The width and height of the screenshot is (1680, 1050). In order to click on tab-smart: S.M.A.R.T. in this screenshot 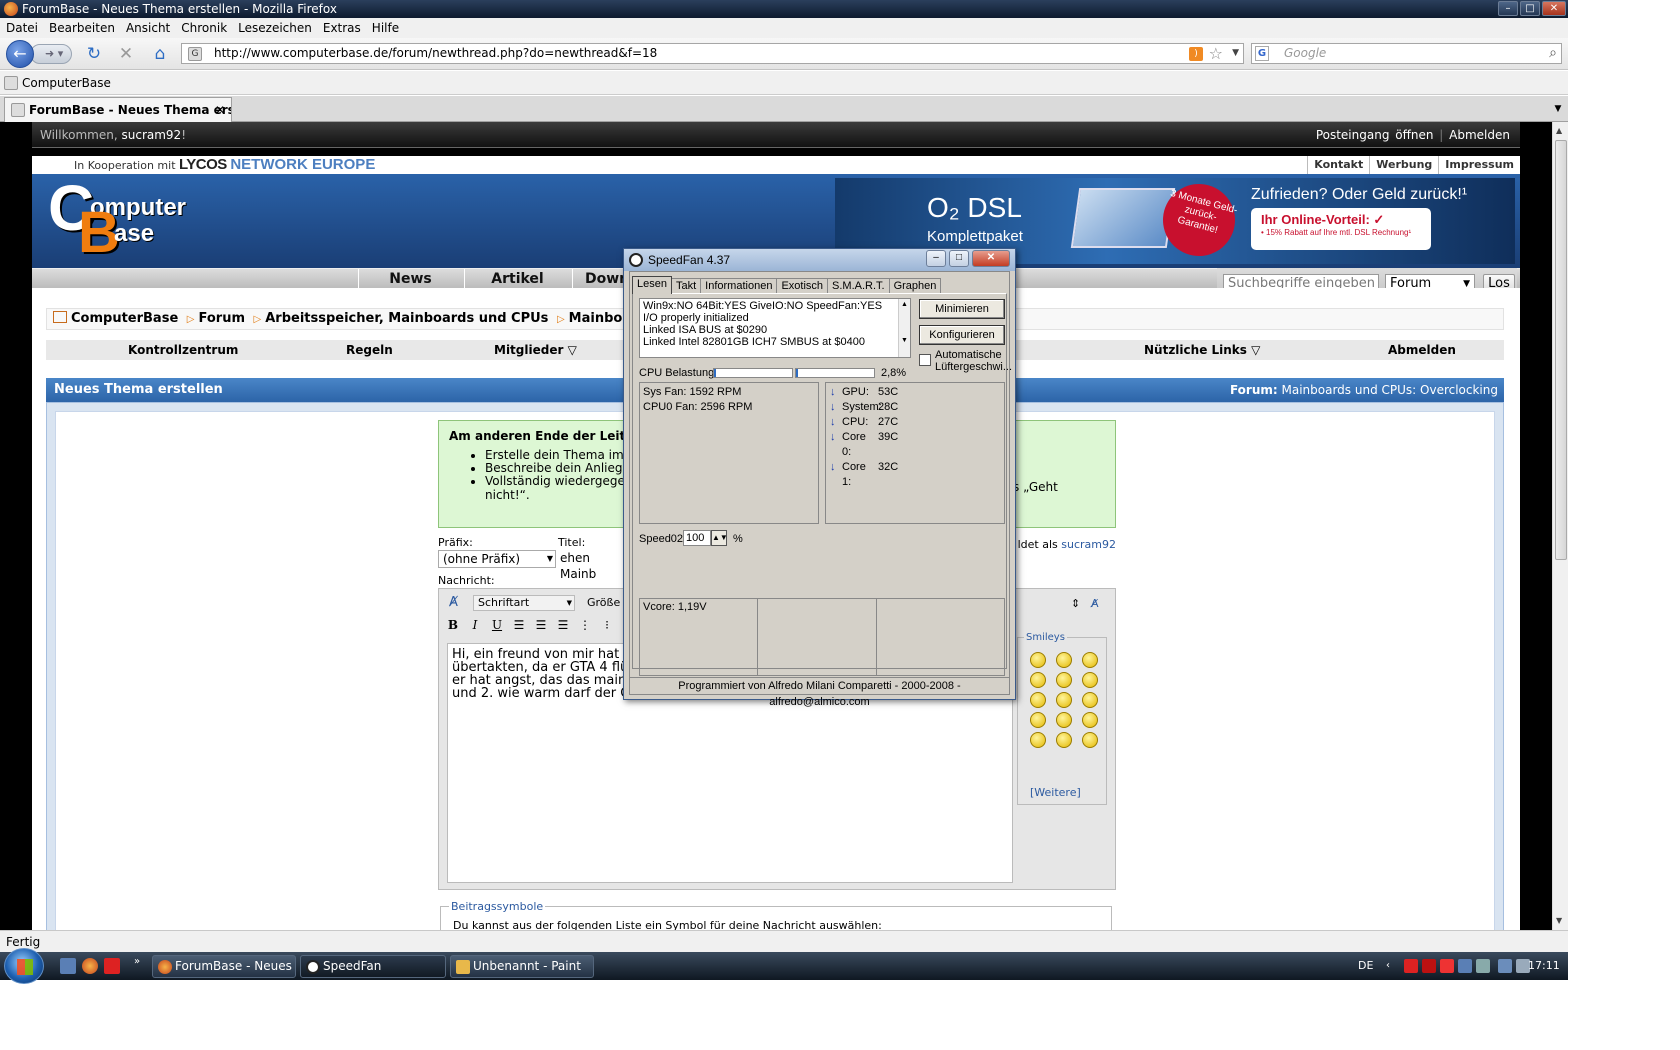, I will do `click(858, 286)`.